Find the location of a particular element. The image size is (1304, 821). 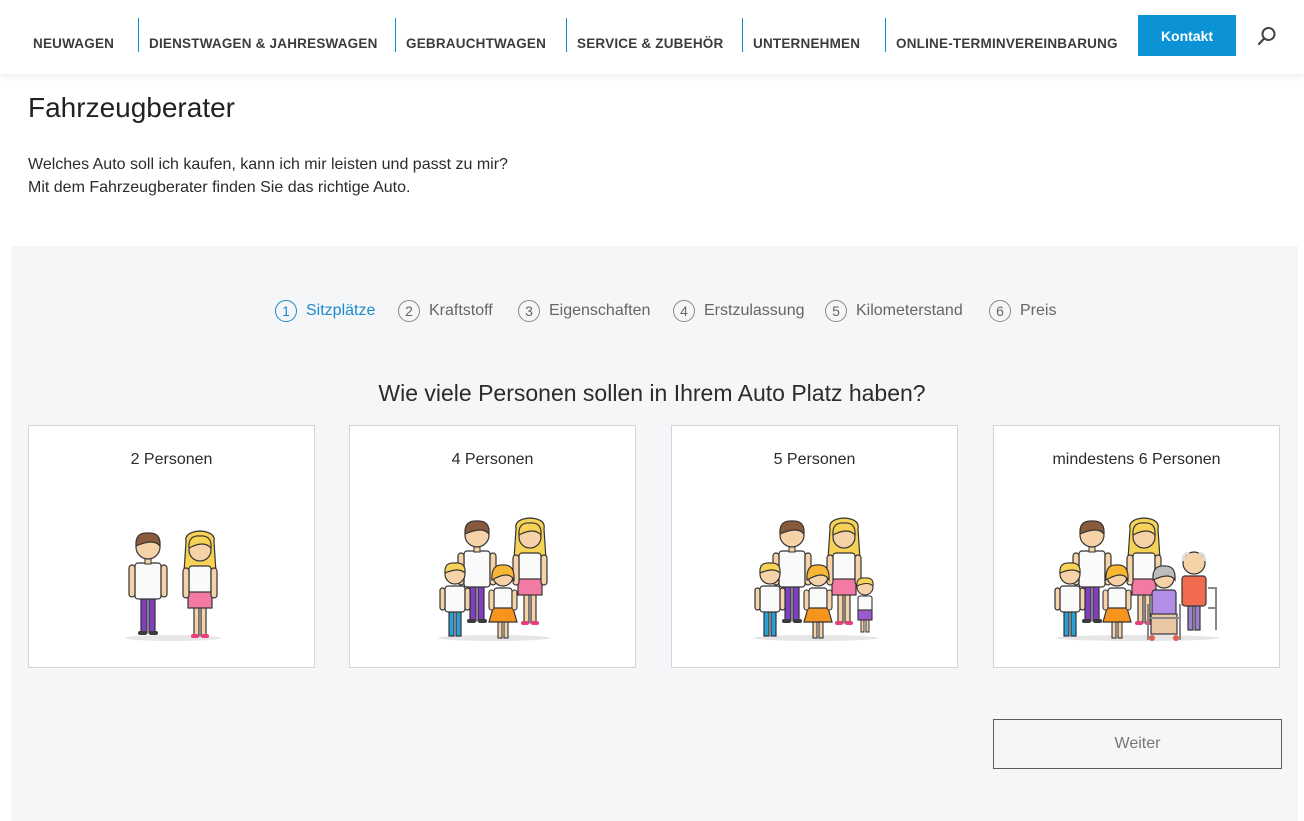

option-label: 5 Personen is located at coordinates (814, 459).